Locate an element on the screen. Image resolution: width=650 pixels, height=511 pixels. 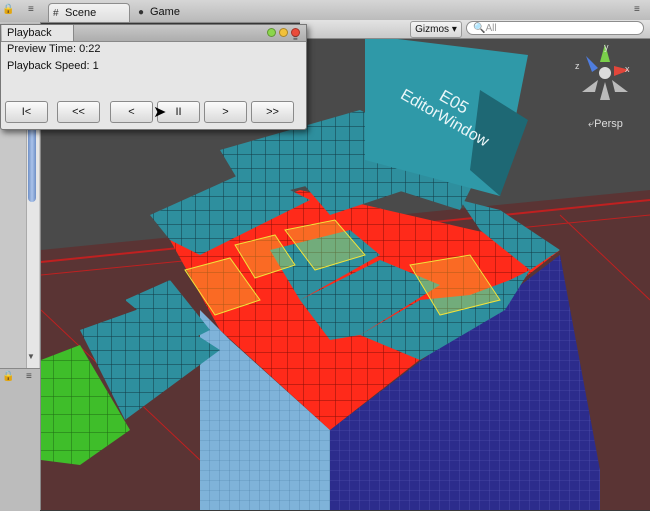
rewind-button: << is located at coordinates (78, 112).